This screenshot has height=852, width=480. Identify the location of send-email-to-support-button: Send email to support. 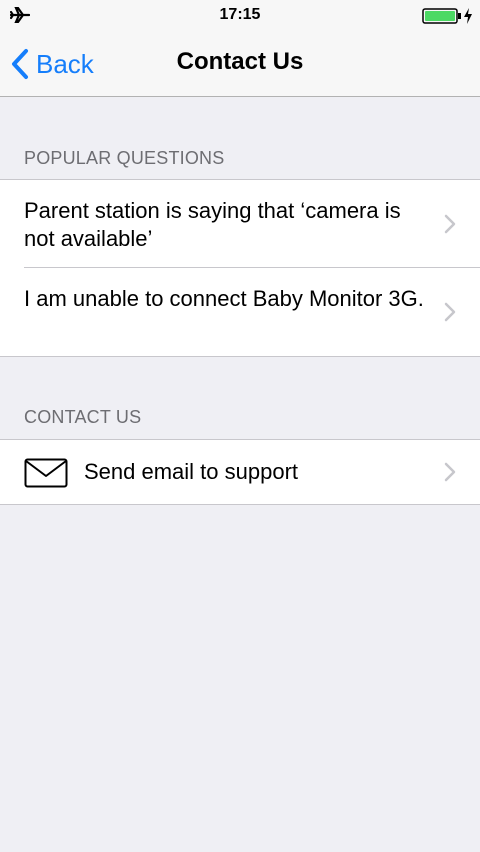
(240, 472).